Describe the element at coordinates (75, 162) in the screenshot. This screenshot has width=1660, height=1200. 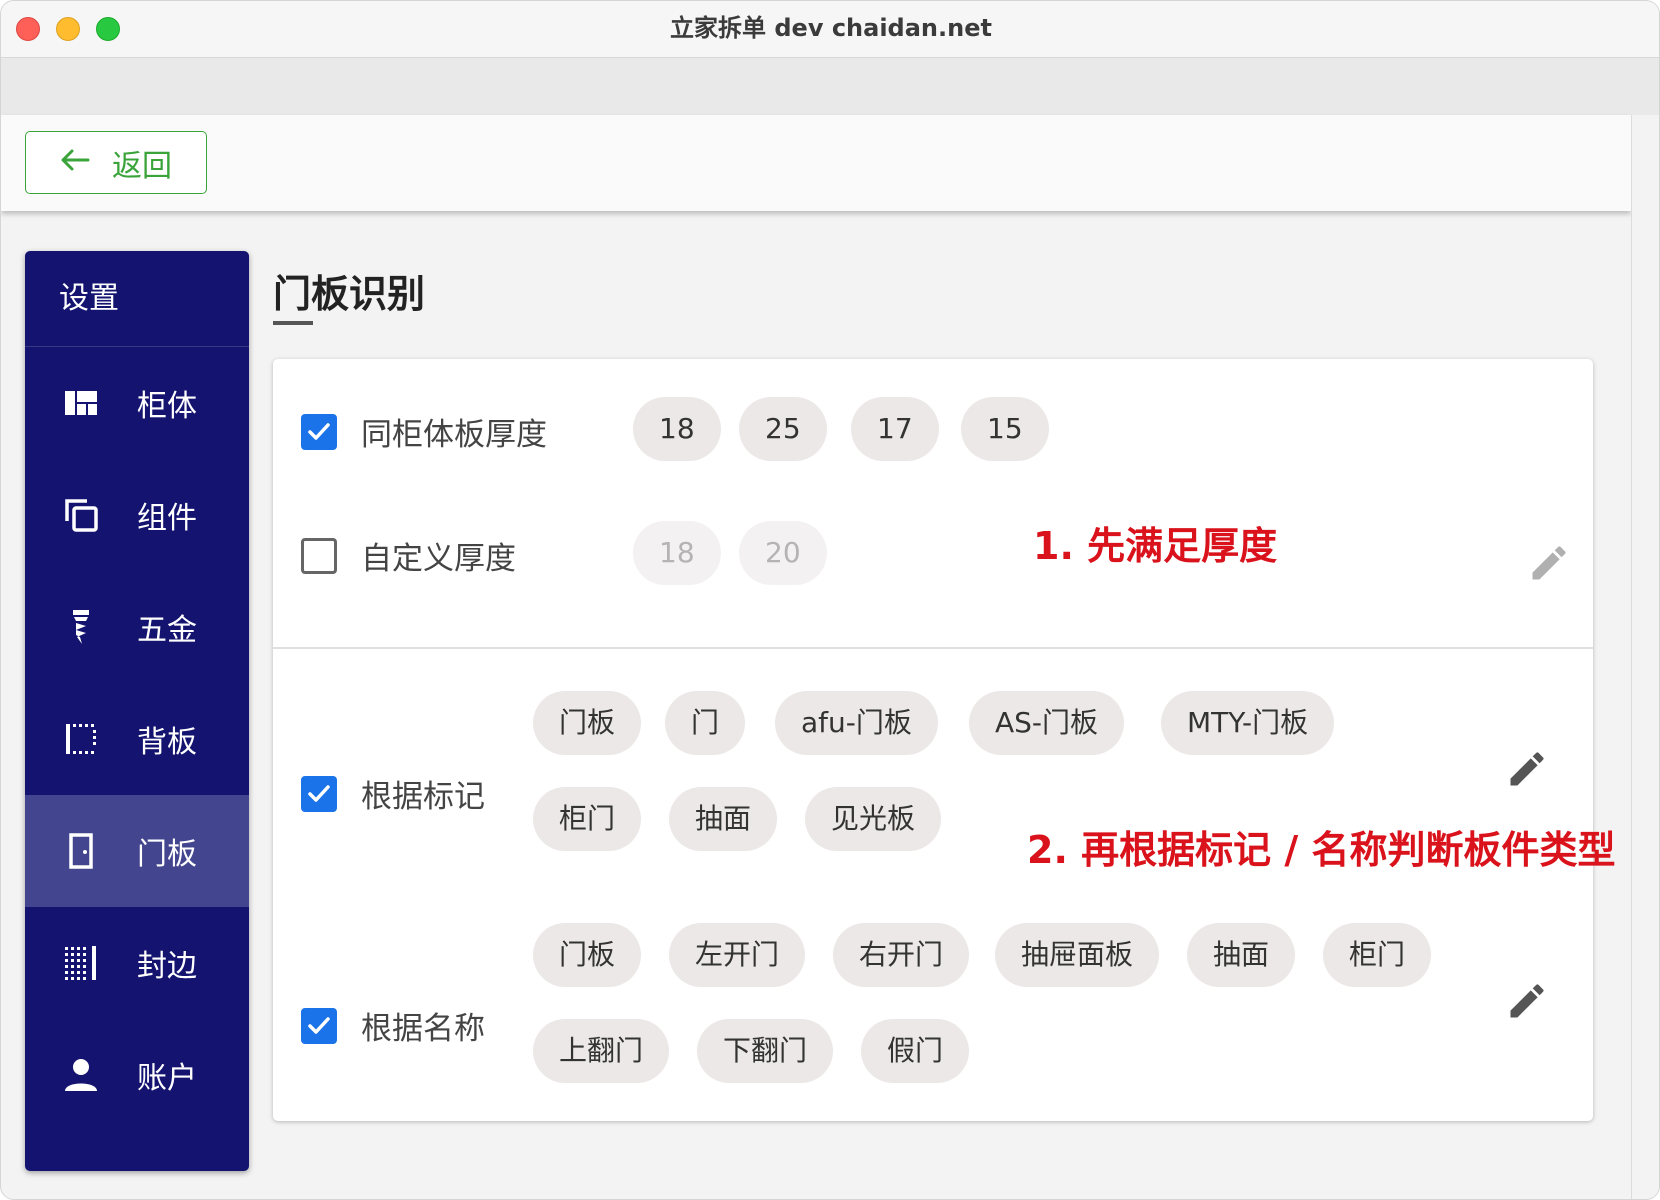
I see `arrow-left-icon` at that location.